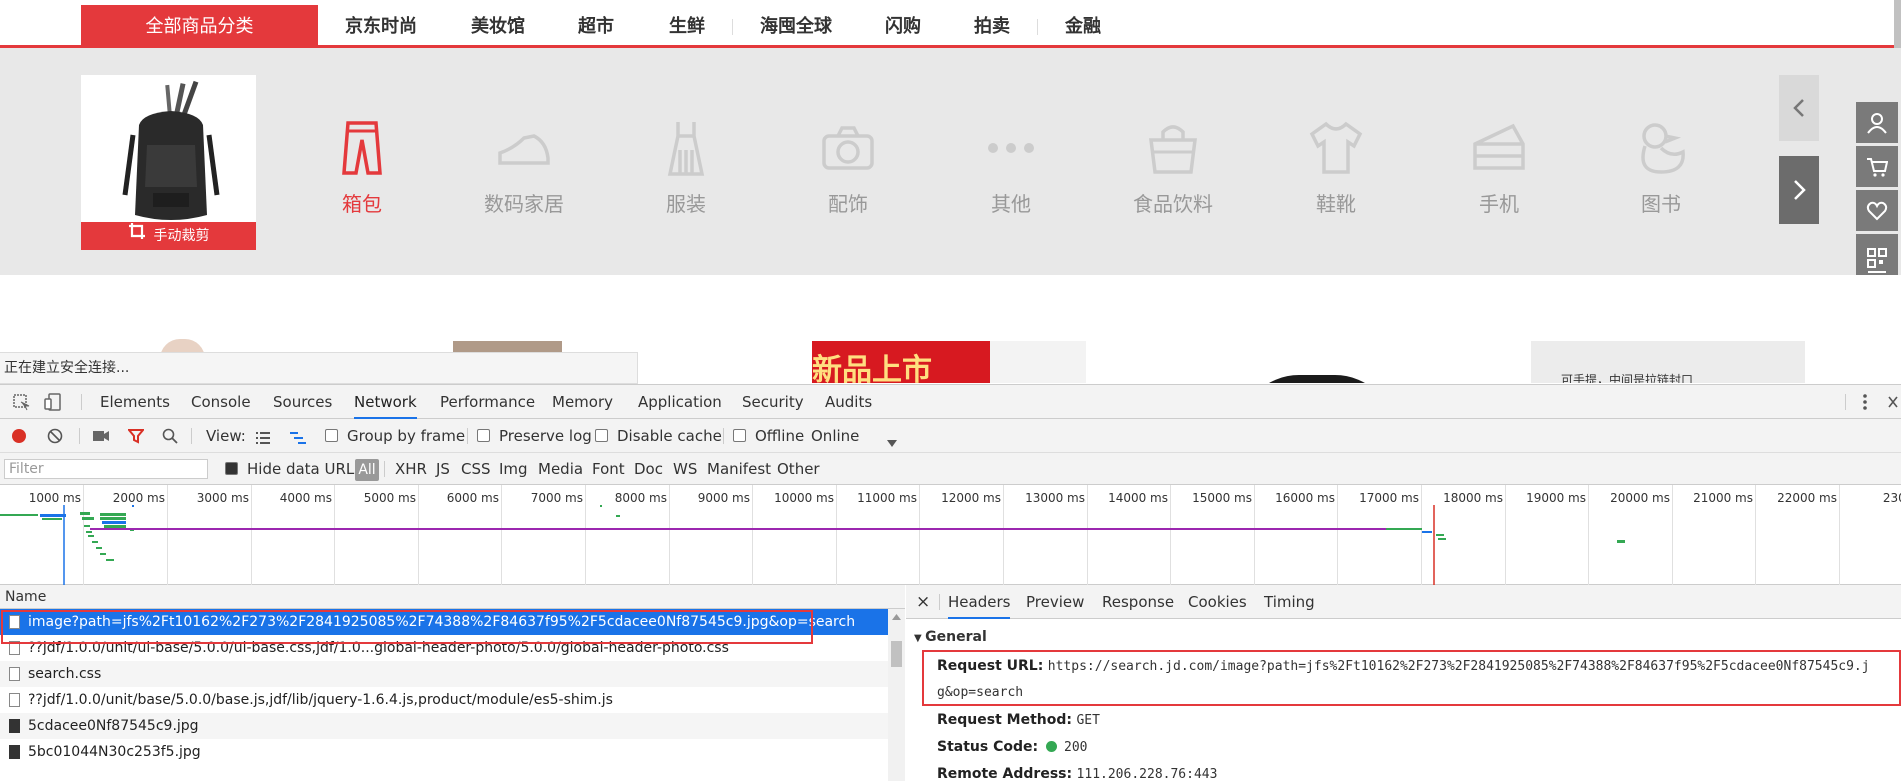 The height and width of the screenshot is (782, 1901). I want to click on category-clothing: 服装, so click(686, 167).